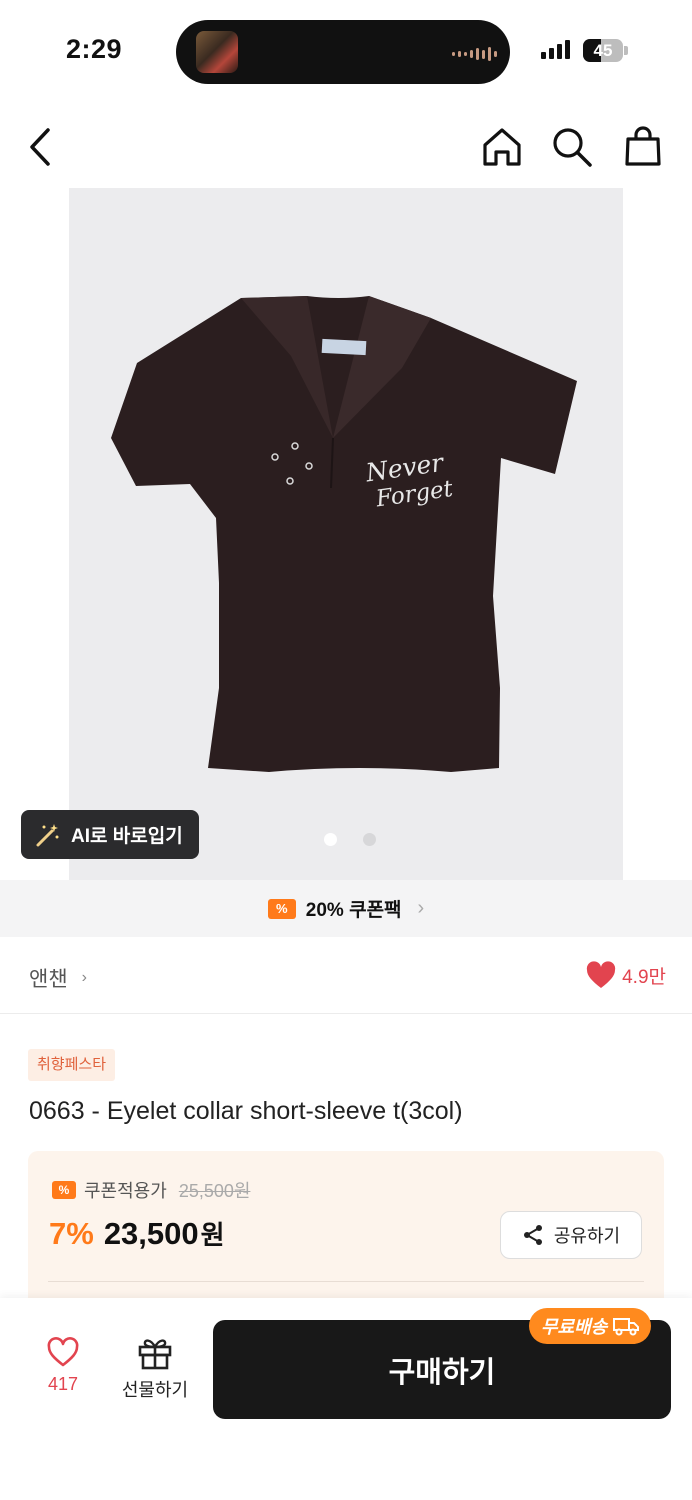  I want to click on wishlist-count: 417, so click(63, 1384).